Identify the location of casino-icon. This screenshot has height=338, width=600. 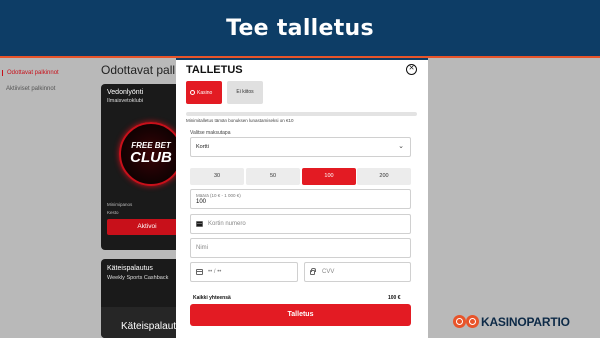
(192, 92).